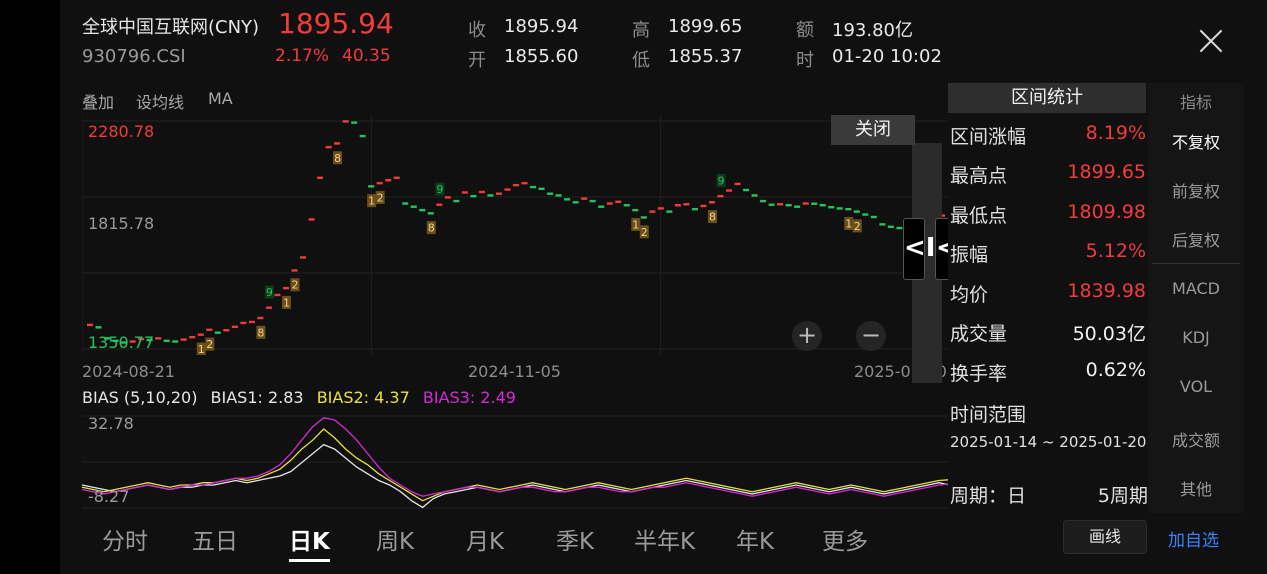 The width and height of the screenshot is (1267, 574). I want to click on bias-chart, so click(516, 462).